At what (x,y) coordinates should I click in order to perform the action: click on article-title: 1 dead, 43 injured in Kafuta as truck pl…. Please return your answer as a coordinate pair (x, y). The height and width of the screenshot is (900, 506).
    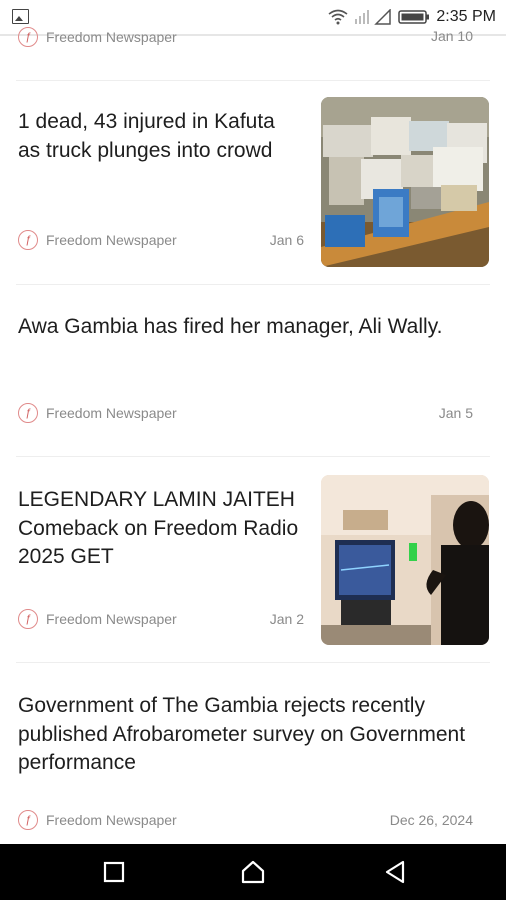
    Looking at the image, I should click on (155, 136).